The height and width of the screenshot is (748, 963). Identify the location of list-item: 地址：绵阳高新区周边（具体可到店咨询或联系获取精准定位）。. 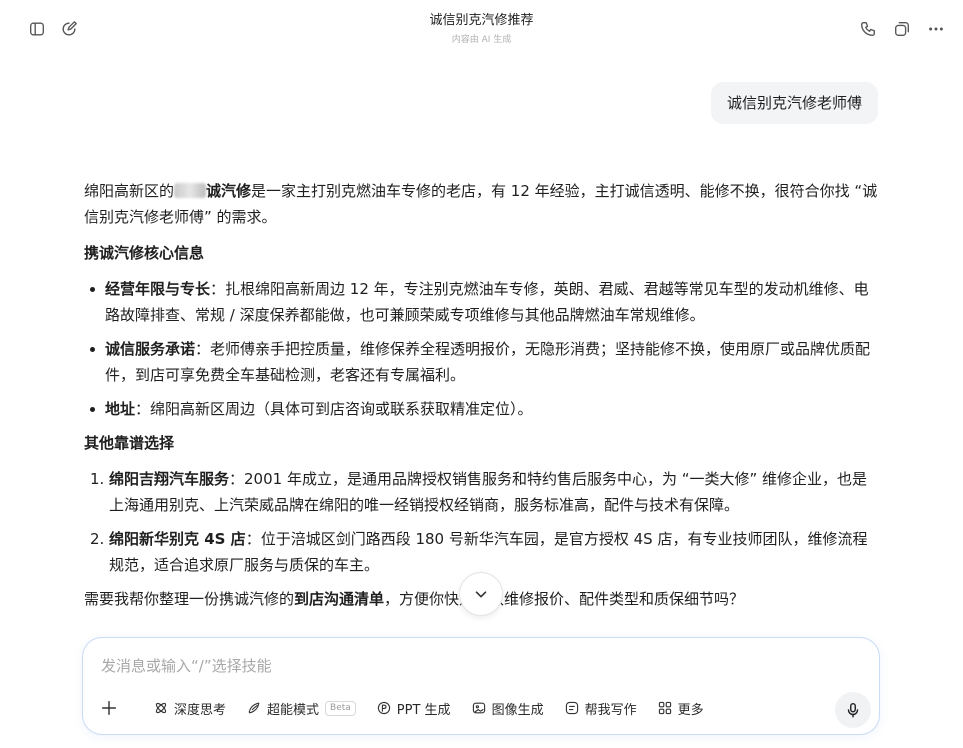
(482, 409).